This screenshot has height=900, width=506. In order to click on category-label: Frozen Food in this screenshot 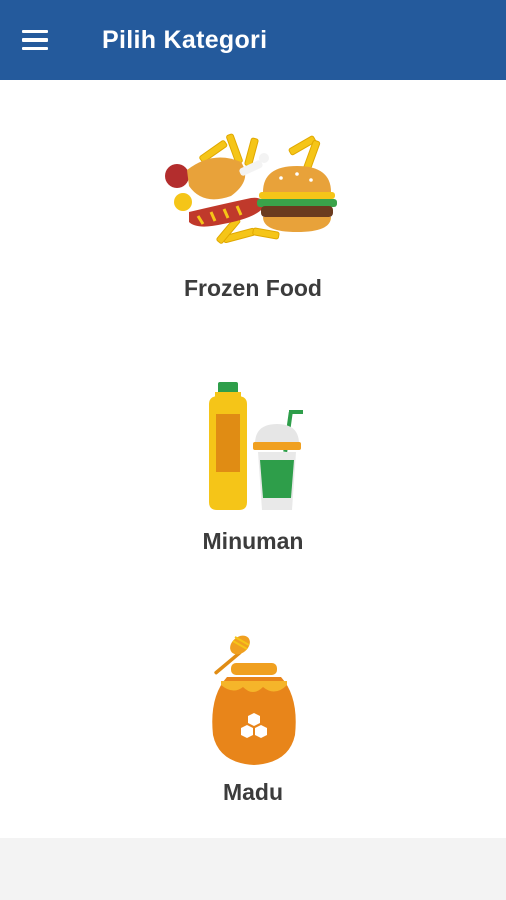, I will do `click(253, 288)`.